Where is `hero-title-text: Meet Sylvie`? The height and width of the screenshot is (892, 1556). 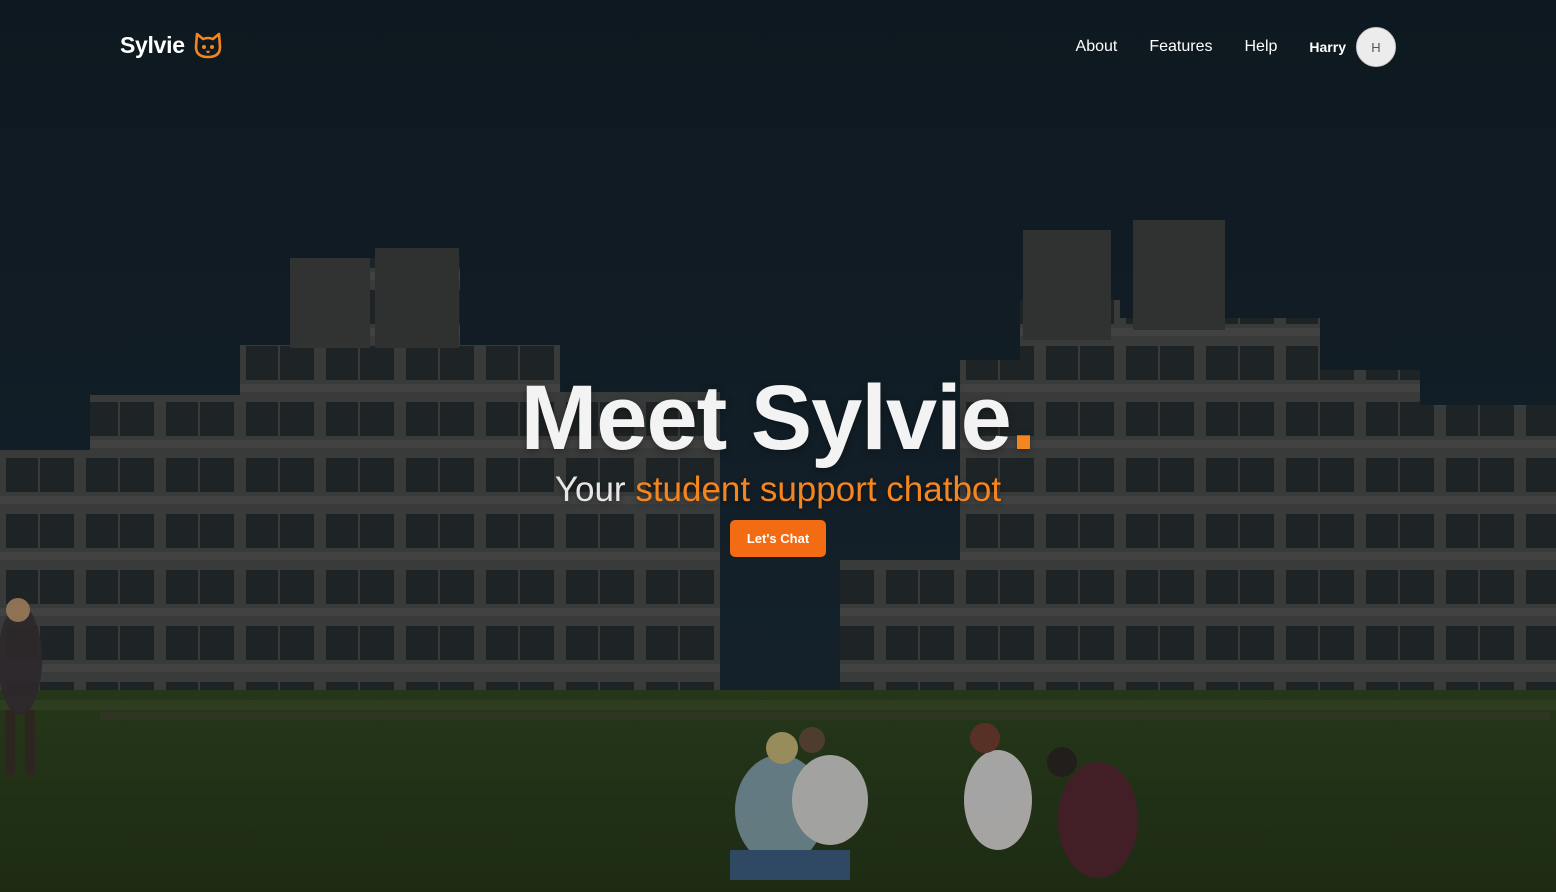 hero-title-text: Meet Sylvie is located at coordinates (766, 418).